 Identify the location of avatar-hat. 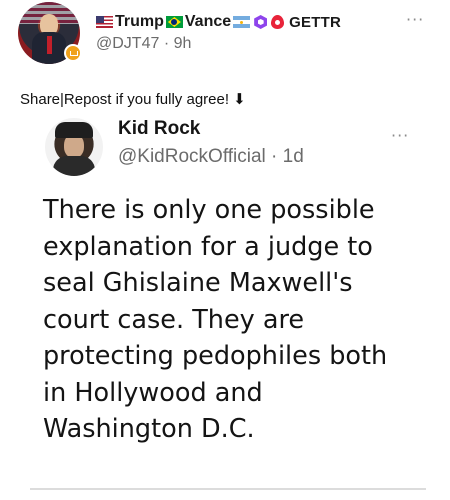
(74, 130).